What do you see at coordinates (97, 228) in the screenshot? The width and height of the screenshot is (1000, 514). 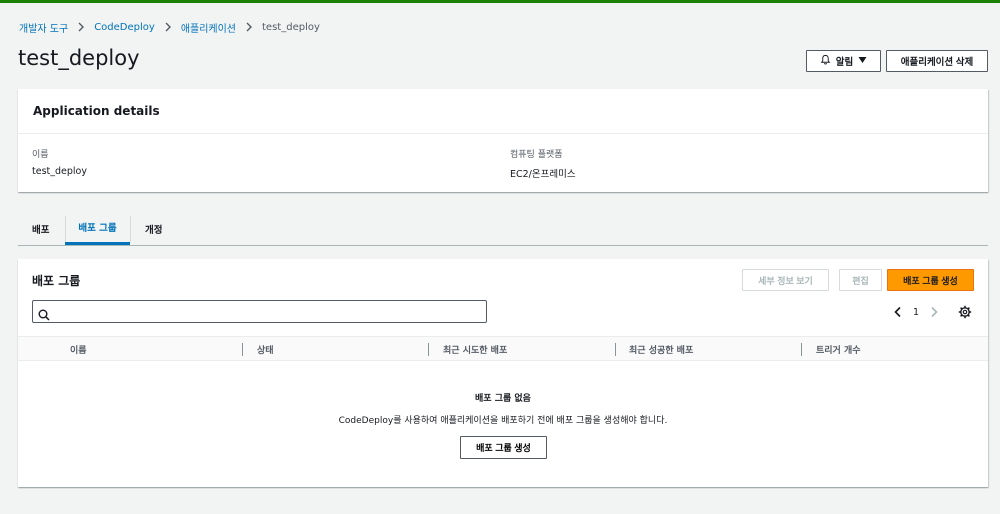 I see `tab-deployment-groups: 배포 그룹` at bounding box center [97, 228].